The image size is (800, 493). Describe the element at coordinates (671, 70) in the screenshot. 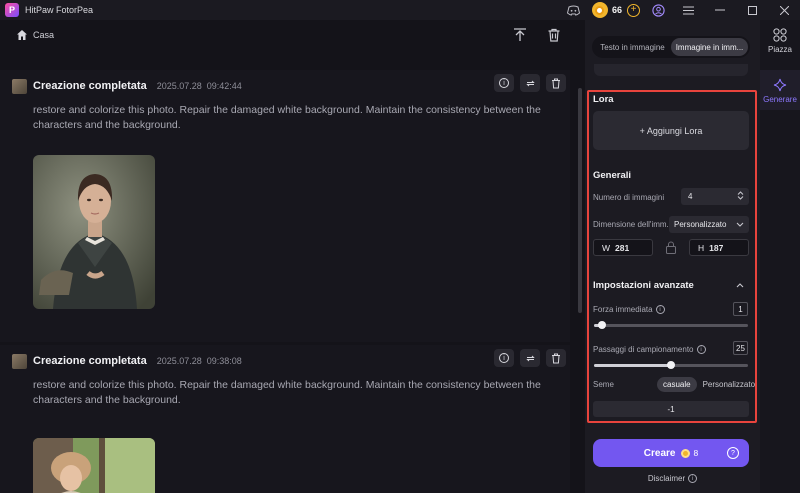

I see `previous-section-edge` at that location.